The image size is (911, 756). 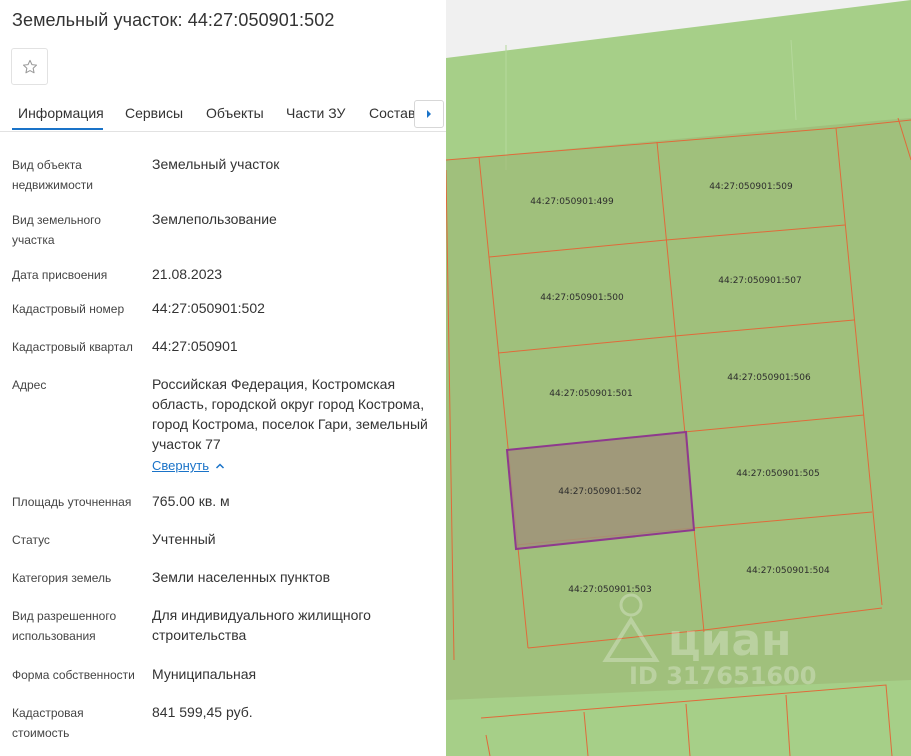 I want to click on parcel-label: 44:27:050901:504, so click(x=788, y=571).